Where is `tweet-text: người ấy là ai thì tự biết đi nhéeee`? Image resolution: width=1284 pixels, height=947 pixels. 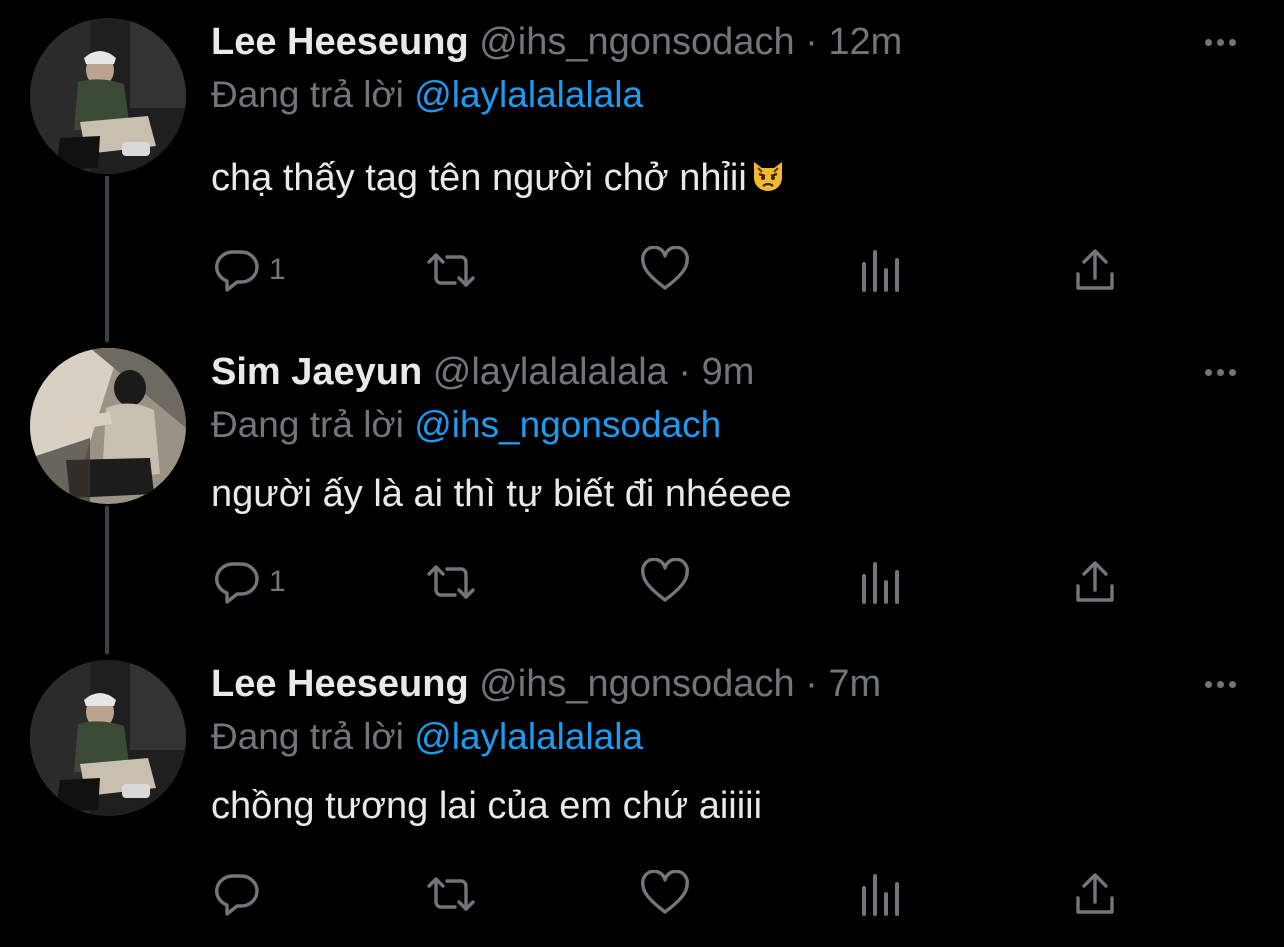 tweet-text: người ấy là ai thì tự biết đi nhéeee is located at coordinates (501, 494).